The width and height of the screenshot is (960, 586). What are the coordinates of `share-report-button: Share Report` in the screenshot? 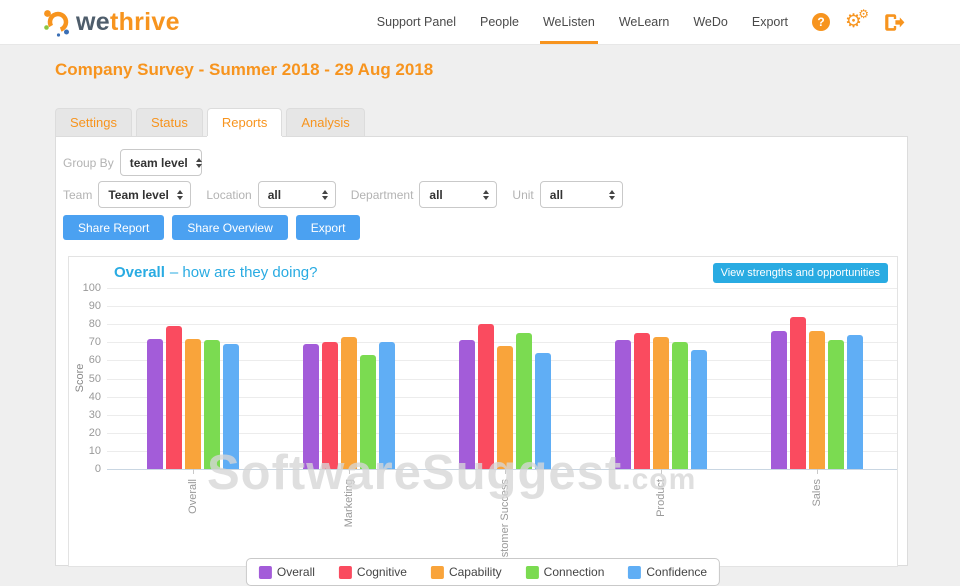 It's located at (114, 227).